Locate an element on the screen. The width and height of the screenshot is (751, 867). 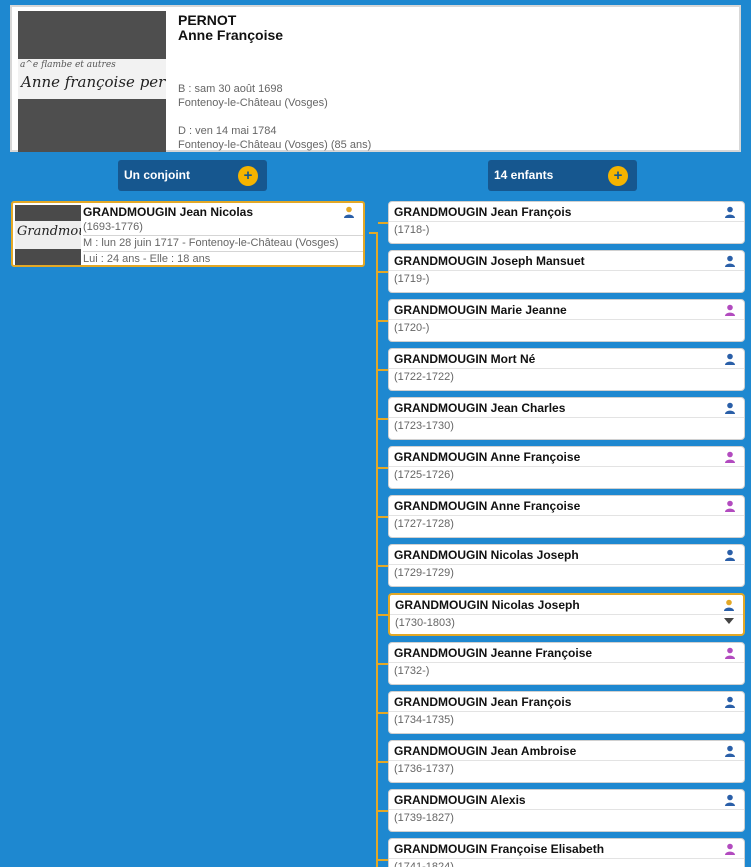
child-card: GRANDMOUGIN Jean François (1734-1735) is located at coordinates (566, 712).